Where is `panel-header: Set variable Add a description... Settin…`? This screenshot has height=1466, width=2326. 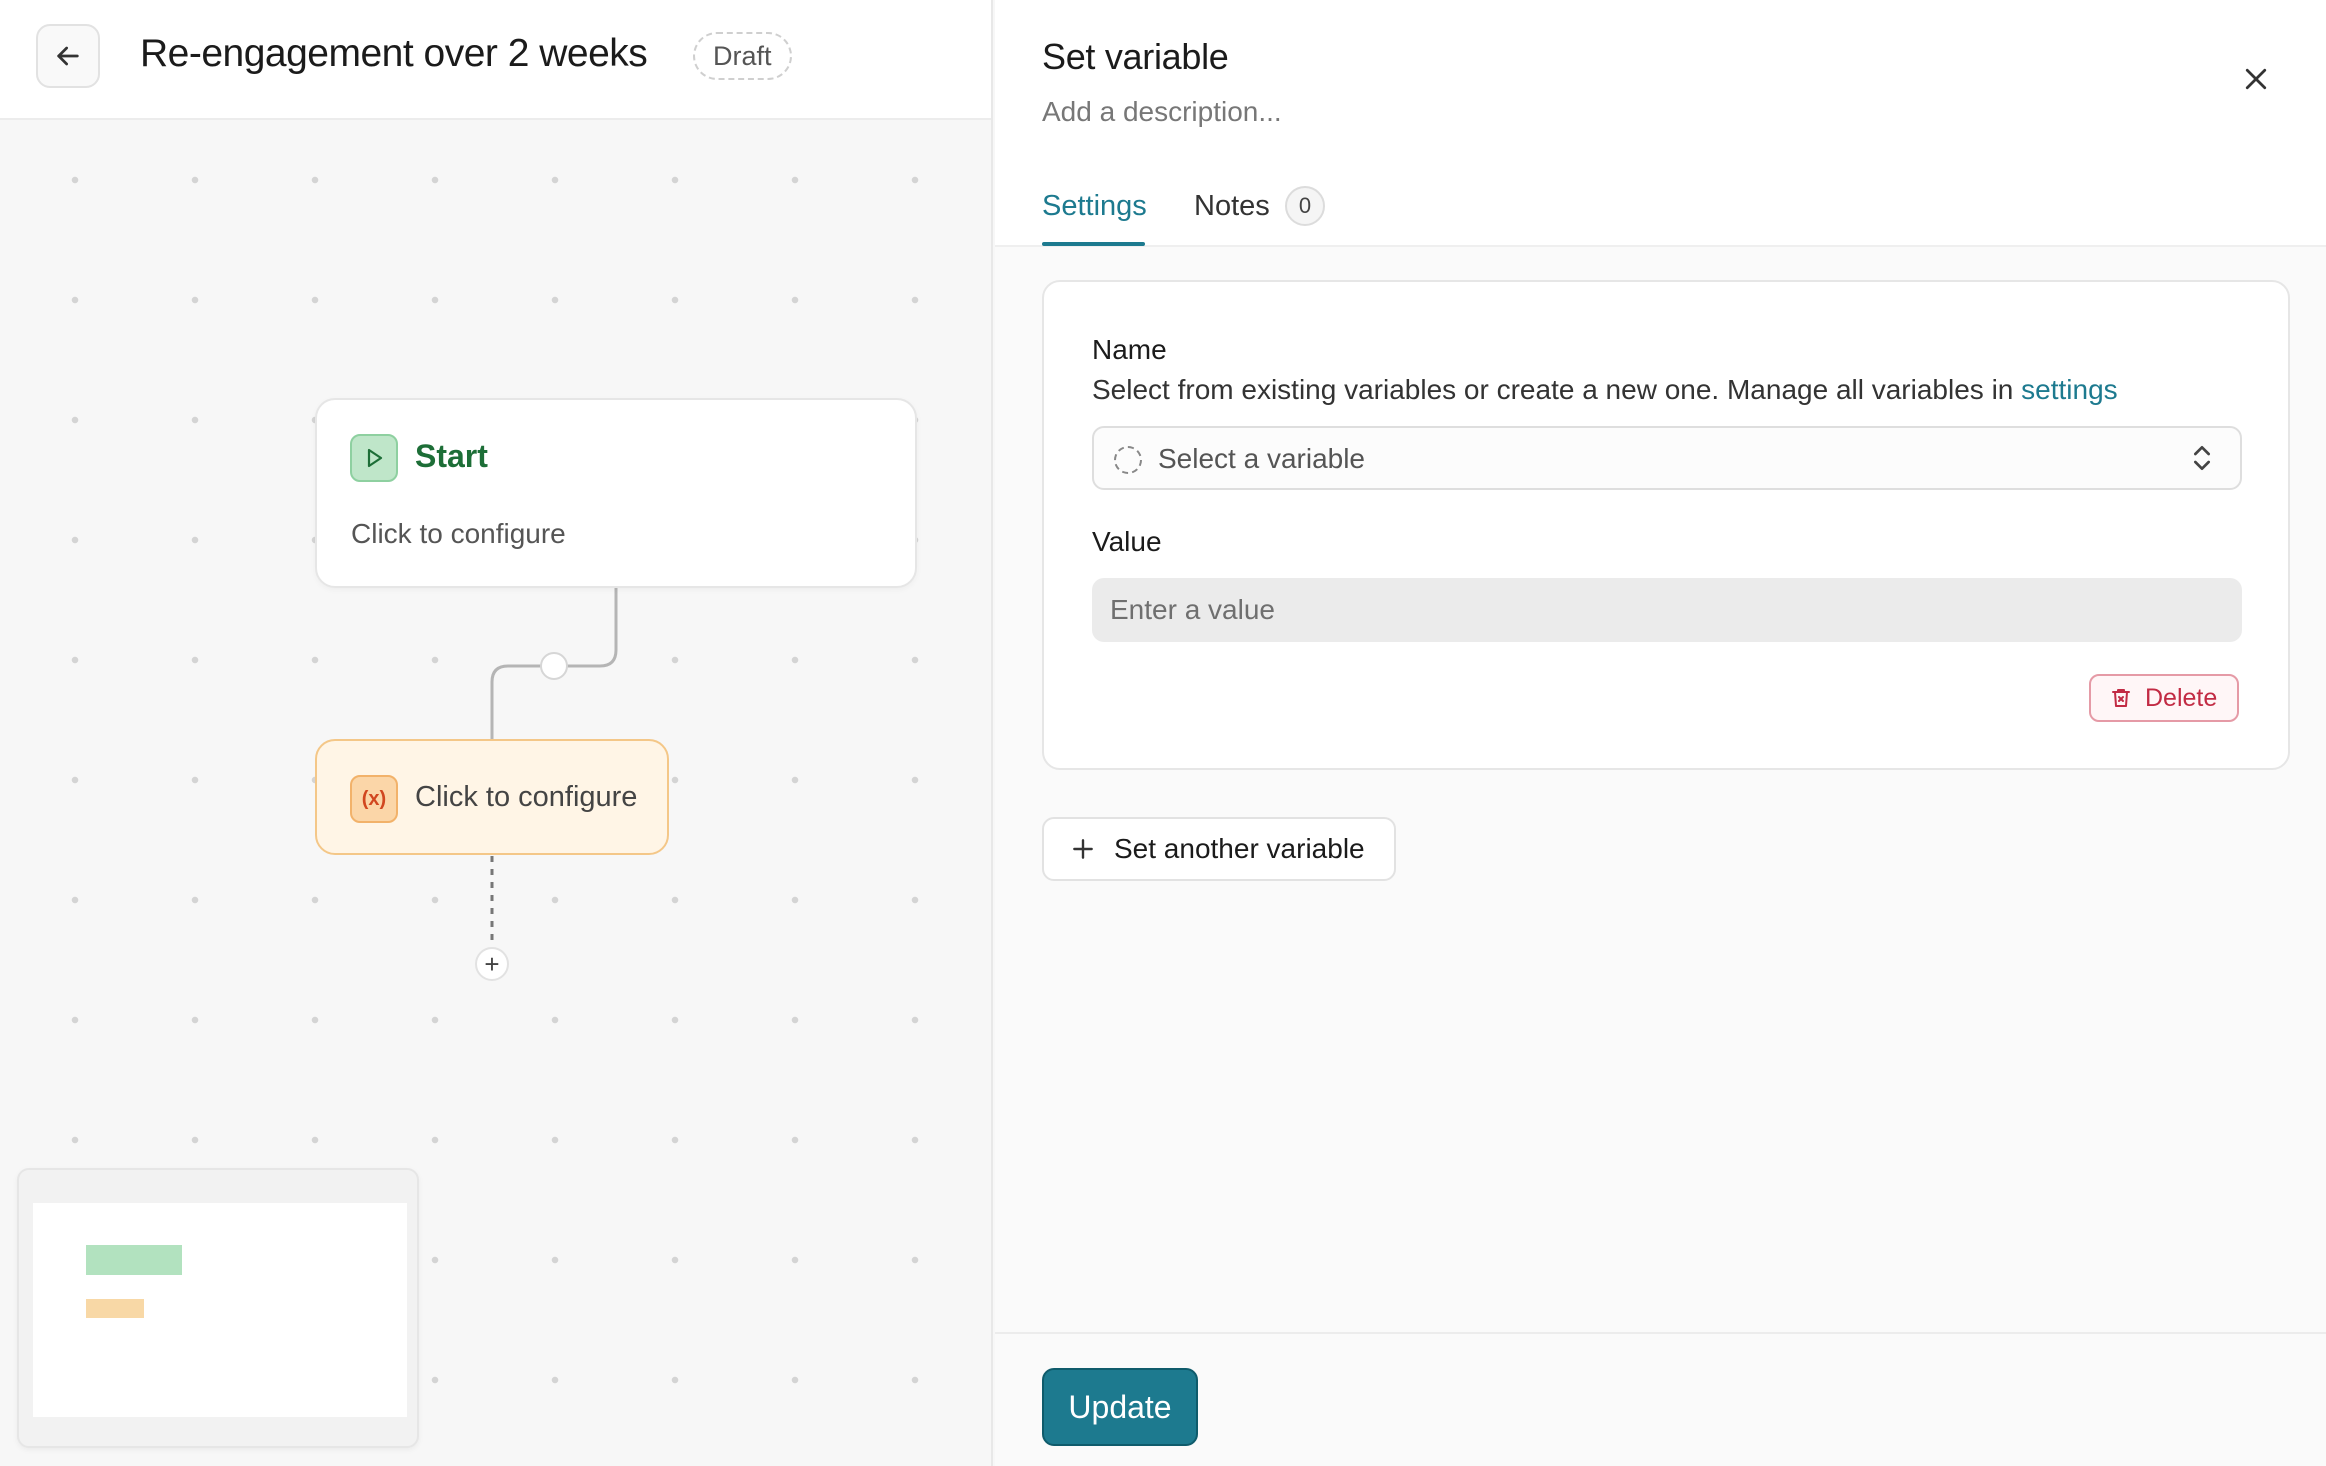 panel-header: Set variable Add a description... Settin… is located at coordinates (1660, 123).